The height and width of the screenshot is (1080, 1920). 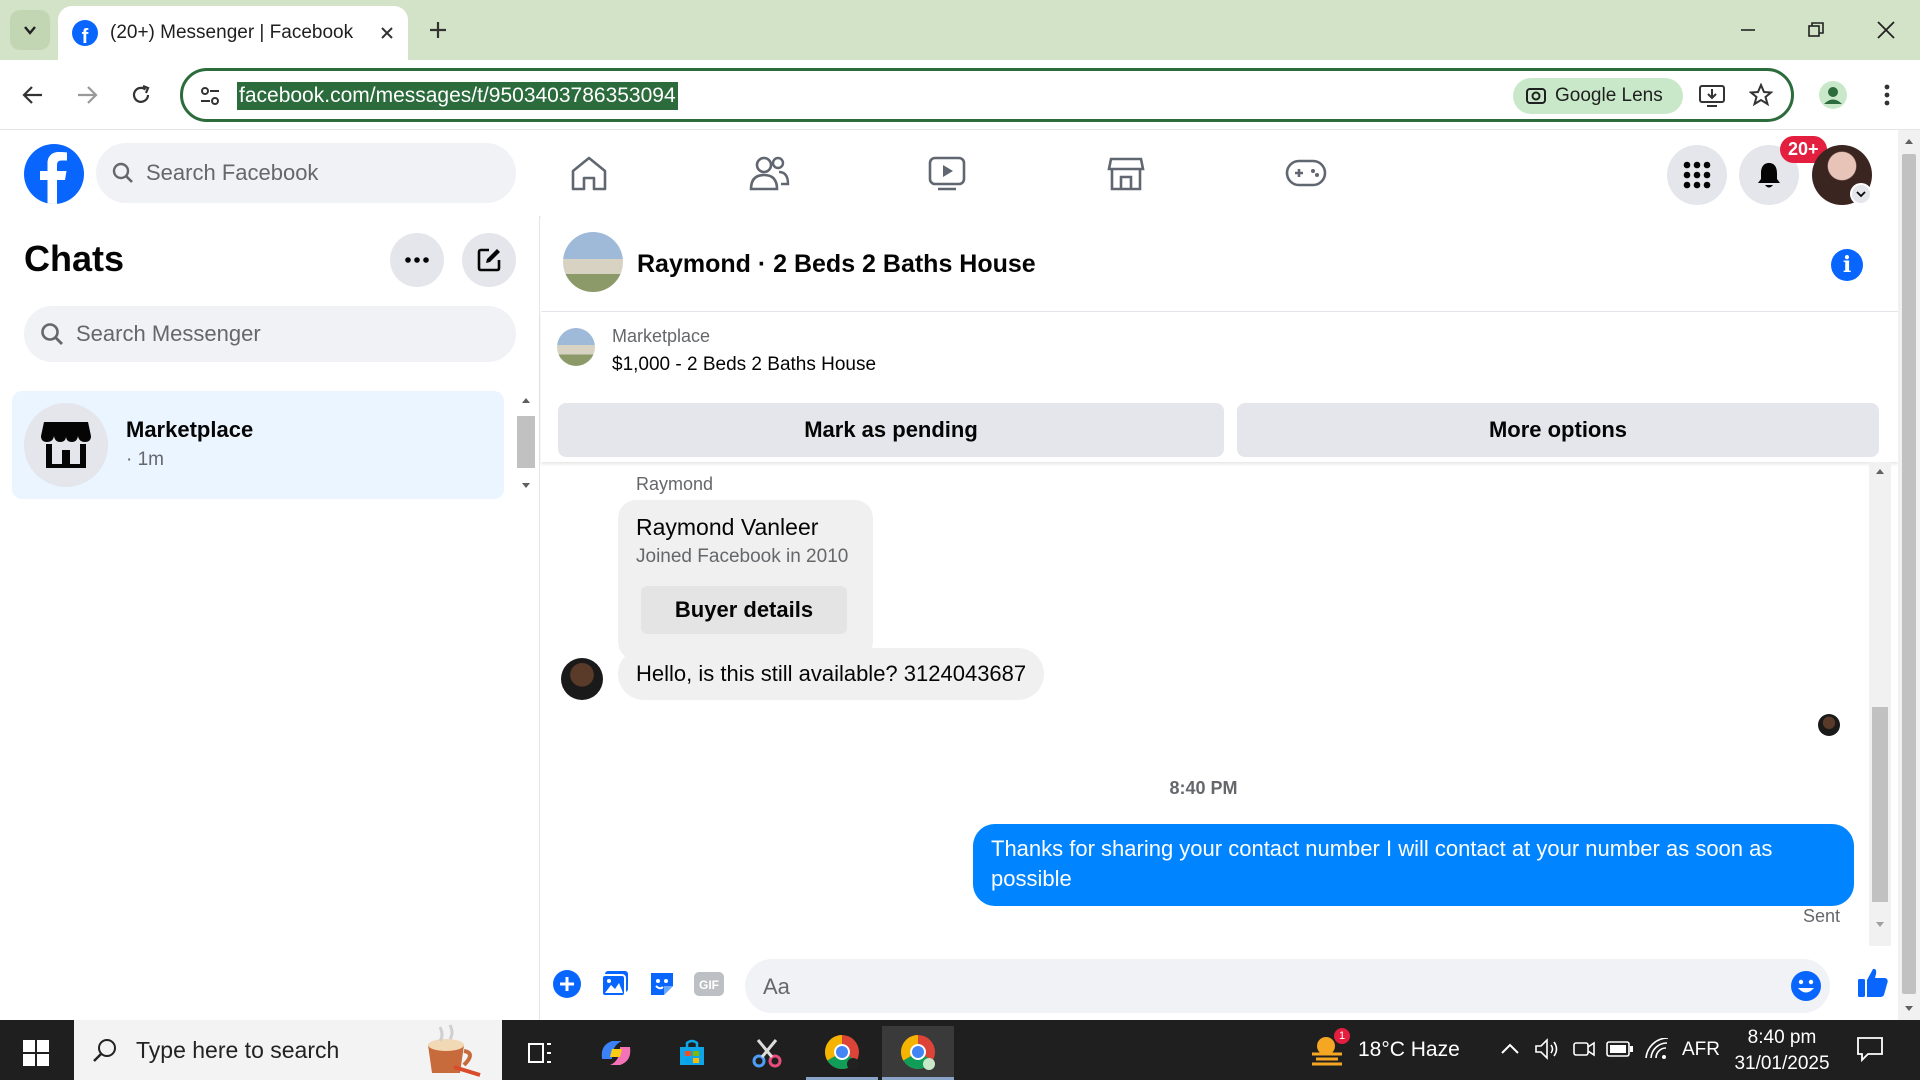 I want to click on nav-gaming-button, so click(x=1306, y=173).